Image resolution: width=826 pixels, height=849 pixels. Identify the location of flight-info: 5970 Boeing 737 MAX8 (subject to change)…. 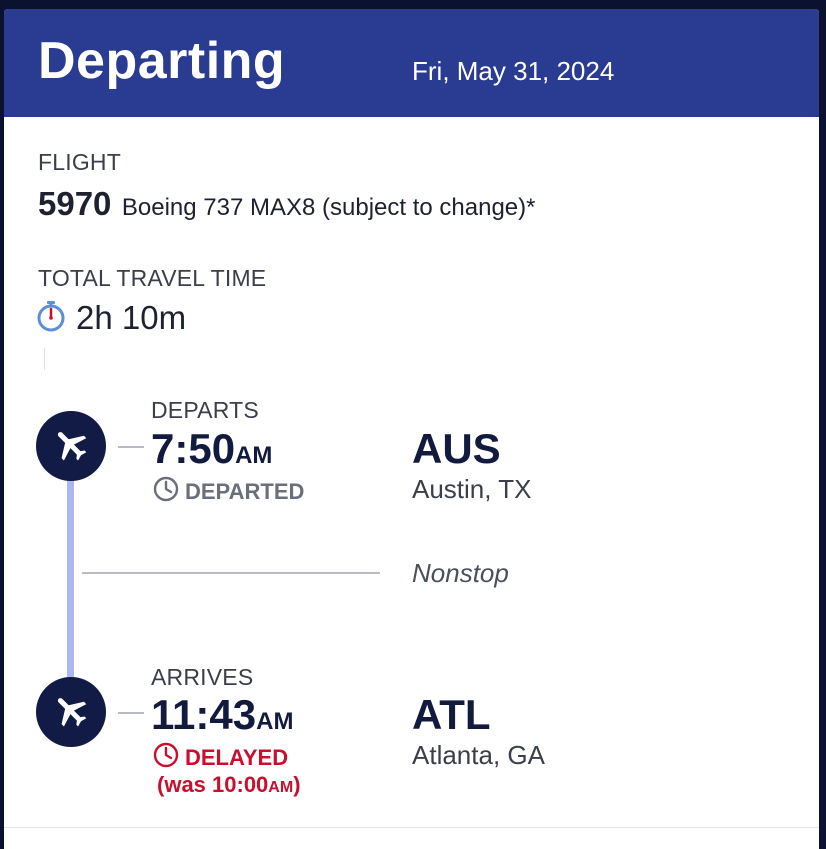
(286, 204).